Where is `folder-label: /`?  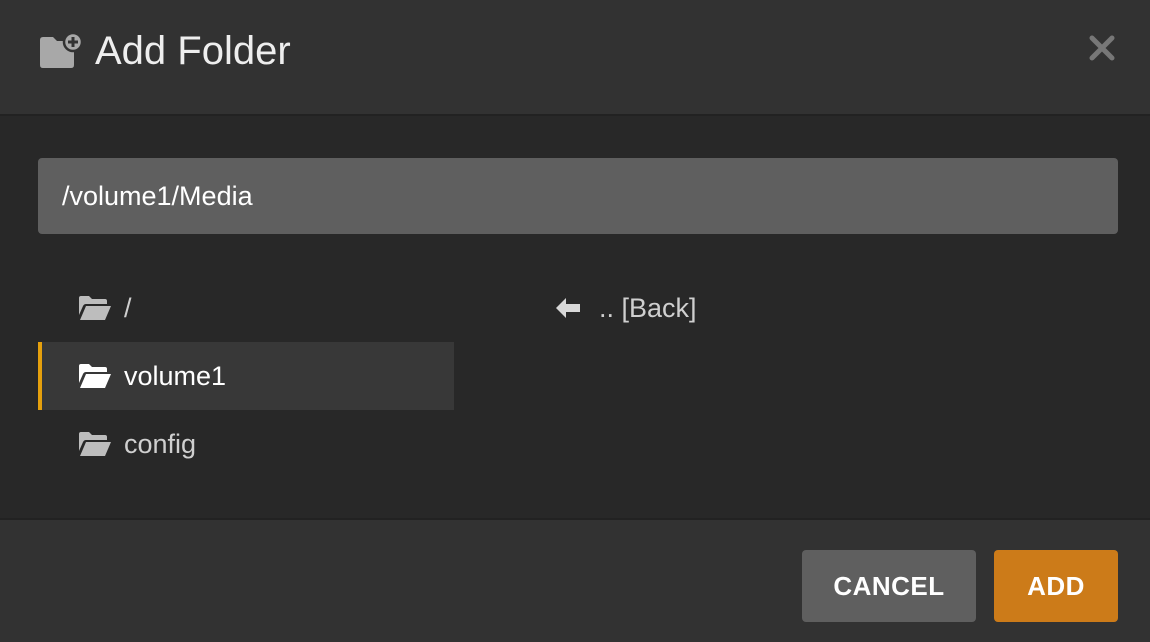
folder-label: / is located at coordinates (128, 307).